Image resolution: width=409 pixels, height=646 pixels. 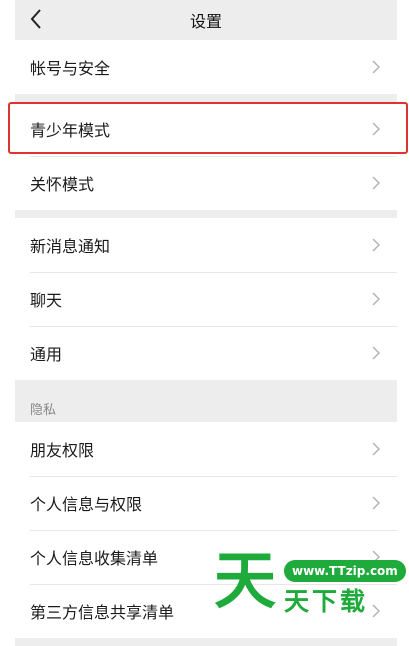 What do you see at coordinates (206, 449) in the screenshot?
I see `settings-item-friend-permissions: 朋友权限` at bounding box center [206, 449].